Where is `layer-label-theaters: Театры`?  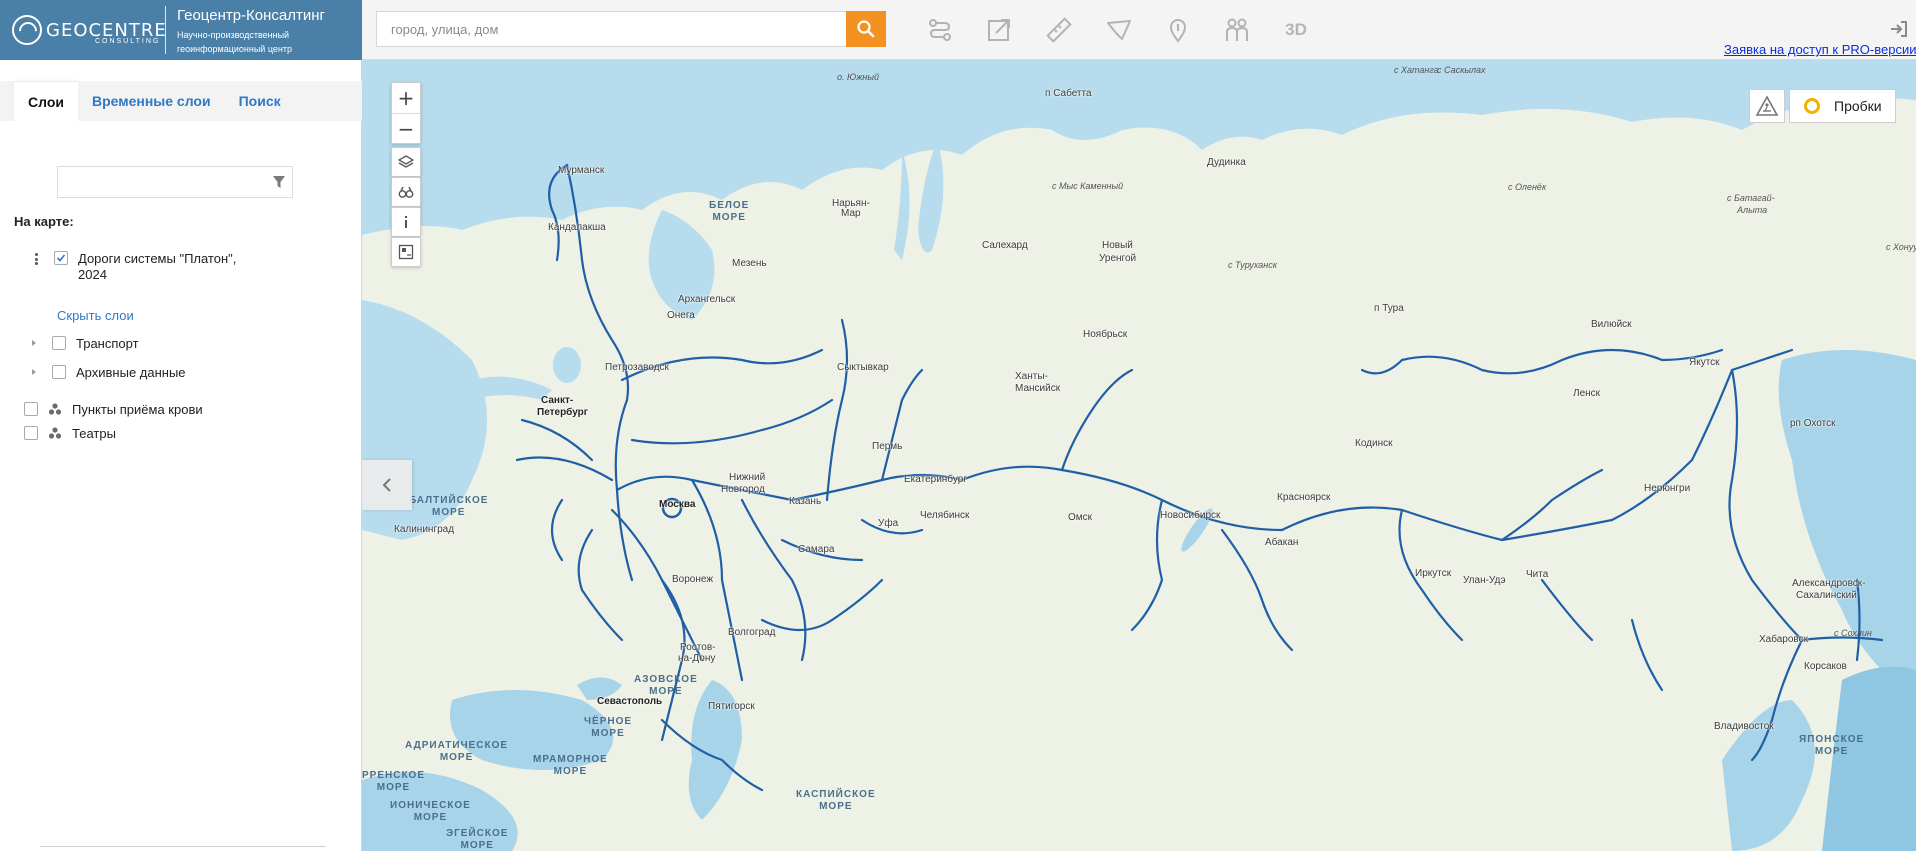 layer-label-theaters: Театры is located at coordinates (94, 433).